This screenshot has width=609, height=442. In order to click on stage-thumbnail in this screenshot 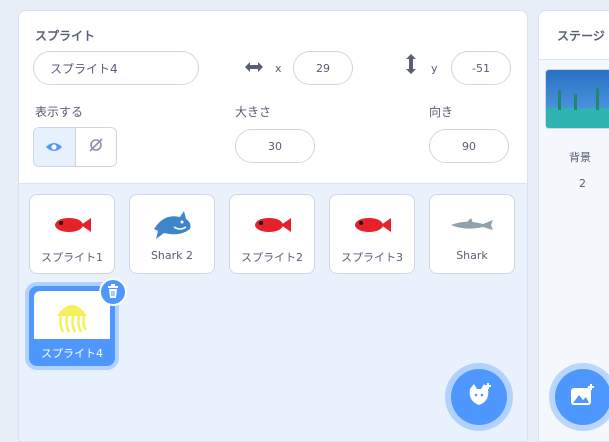, I will do `click(577, 99)`.